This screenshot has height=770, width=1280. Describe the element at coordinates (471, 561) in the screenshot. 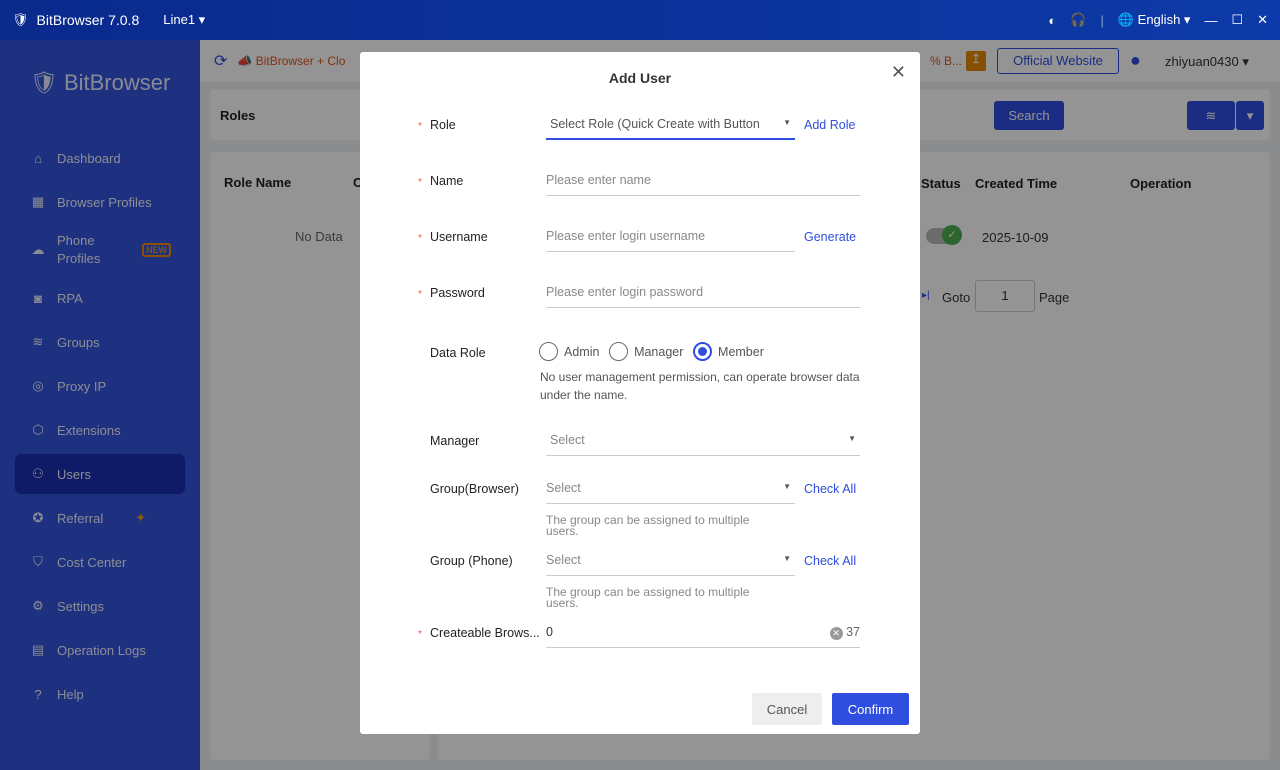

I see `group-phone-label: Group (Phone)` at that location.